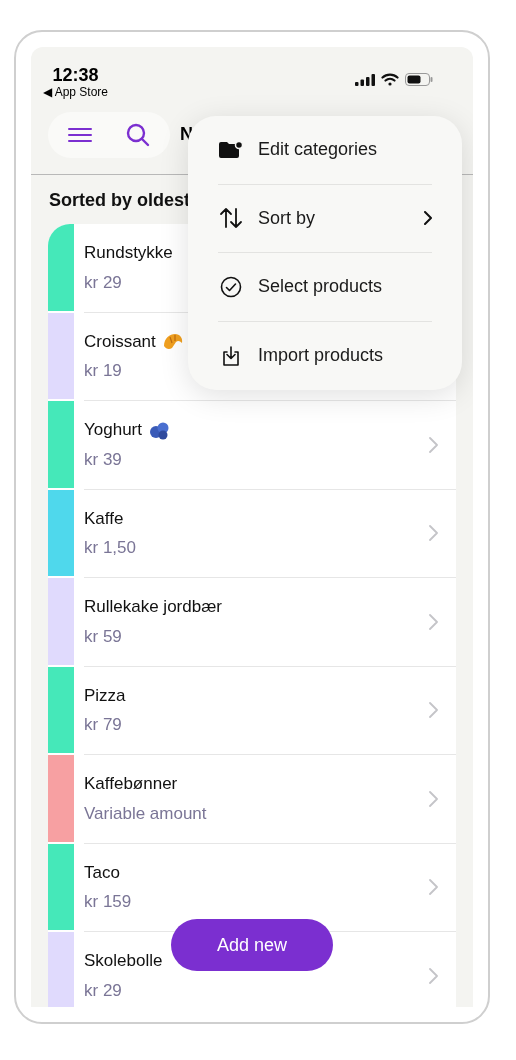  Describe the element at coordinates (104, 518) in the screenshot. I see `product-name: Kaffe` at that location.